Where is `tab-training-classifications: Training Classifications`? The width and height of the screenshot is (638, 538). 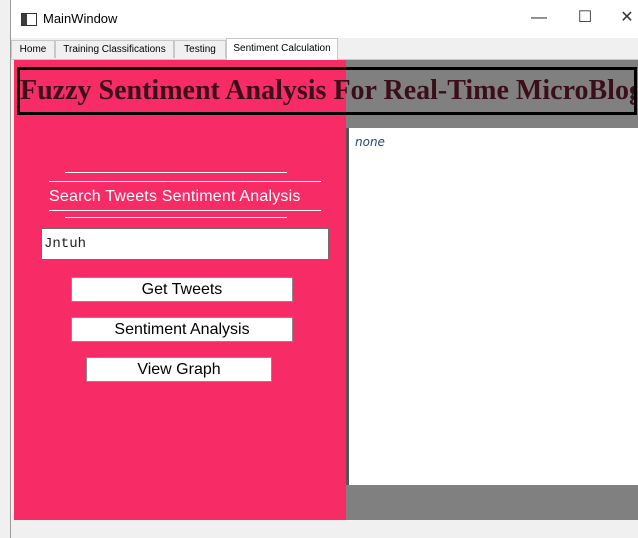 tab-training-classifications: Training Classifications is located at coordinates (114, 49).